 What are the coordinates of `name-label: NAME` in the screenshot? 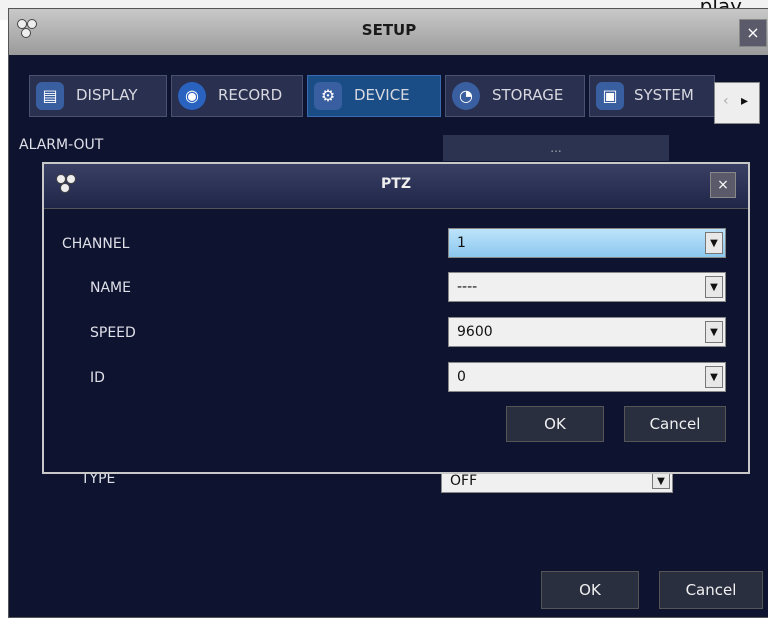 It's located at (110, 288).